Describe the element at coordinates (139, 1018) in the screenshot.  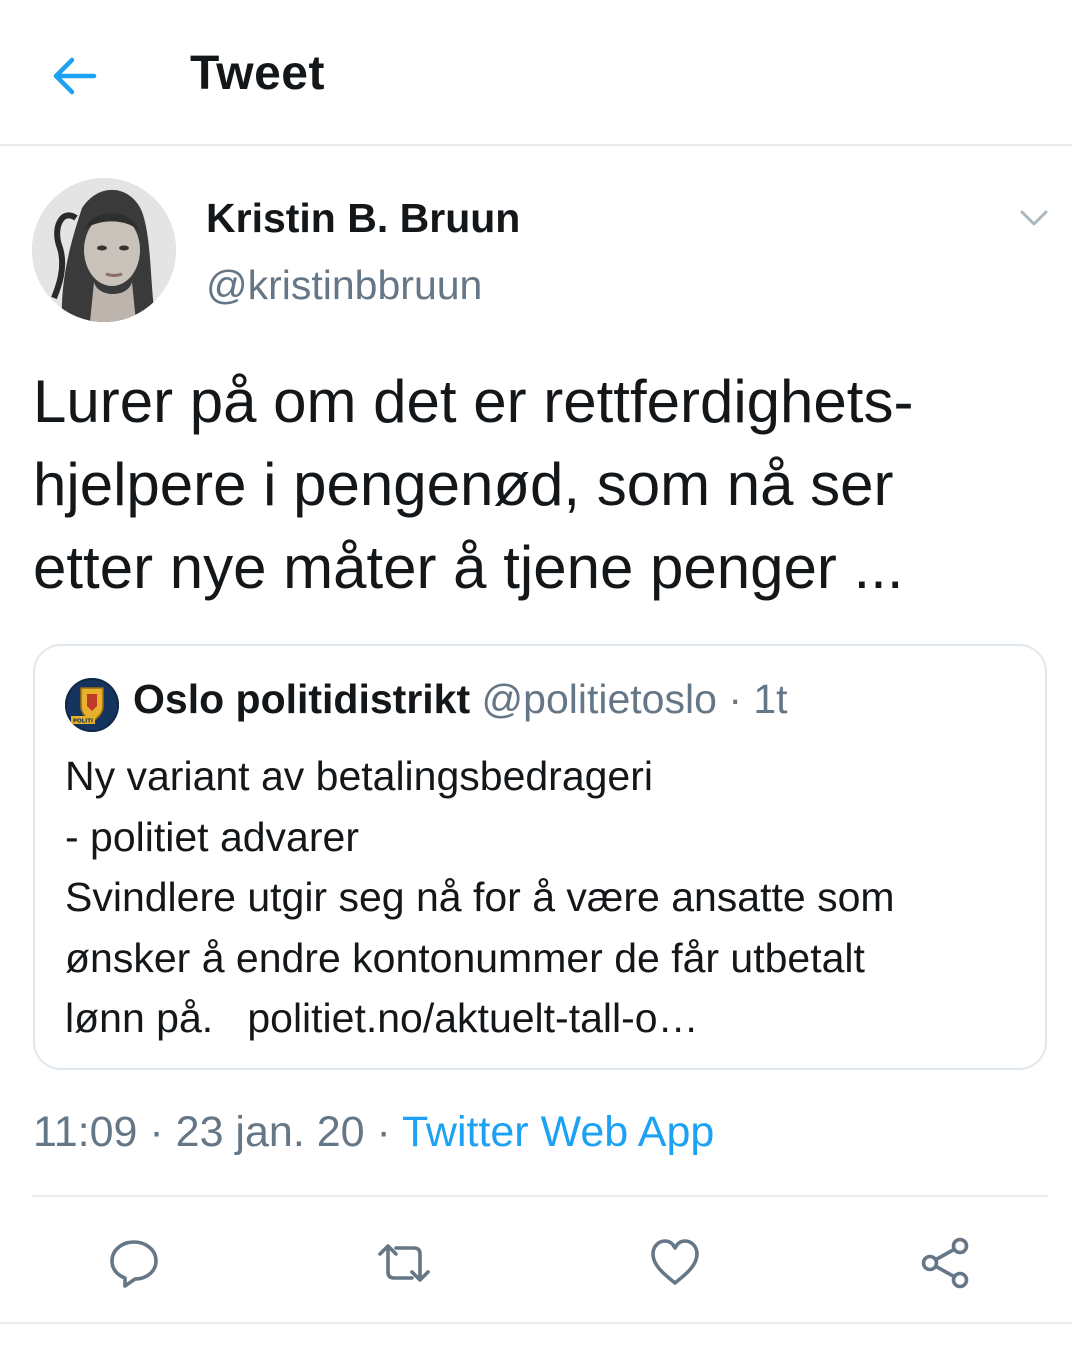
I see `quoted-text-fragment: lønn på.` at that location.